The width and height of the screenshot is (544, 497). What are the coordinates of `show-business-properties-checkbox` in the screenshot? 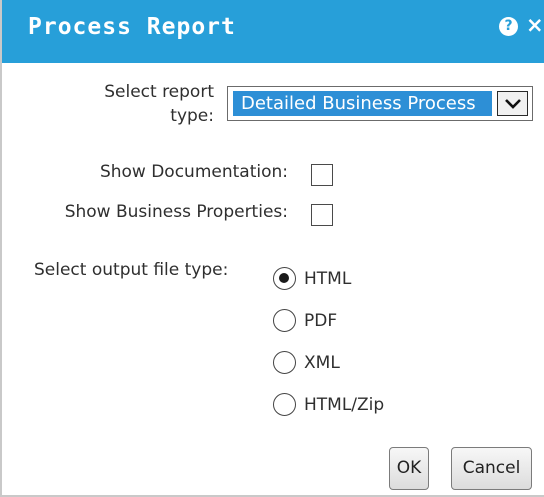 It's located at (322, 215).